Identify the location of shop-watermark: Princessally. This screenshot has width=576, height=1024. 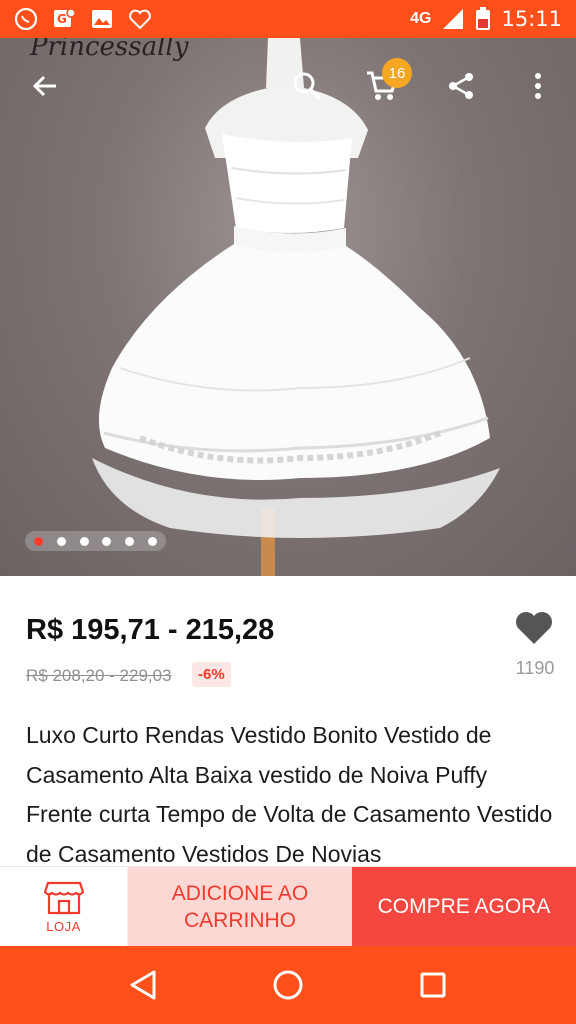
(109, 50).